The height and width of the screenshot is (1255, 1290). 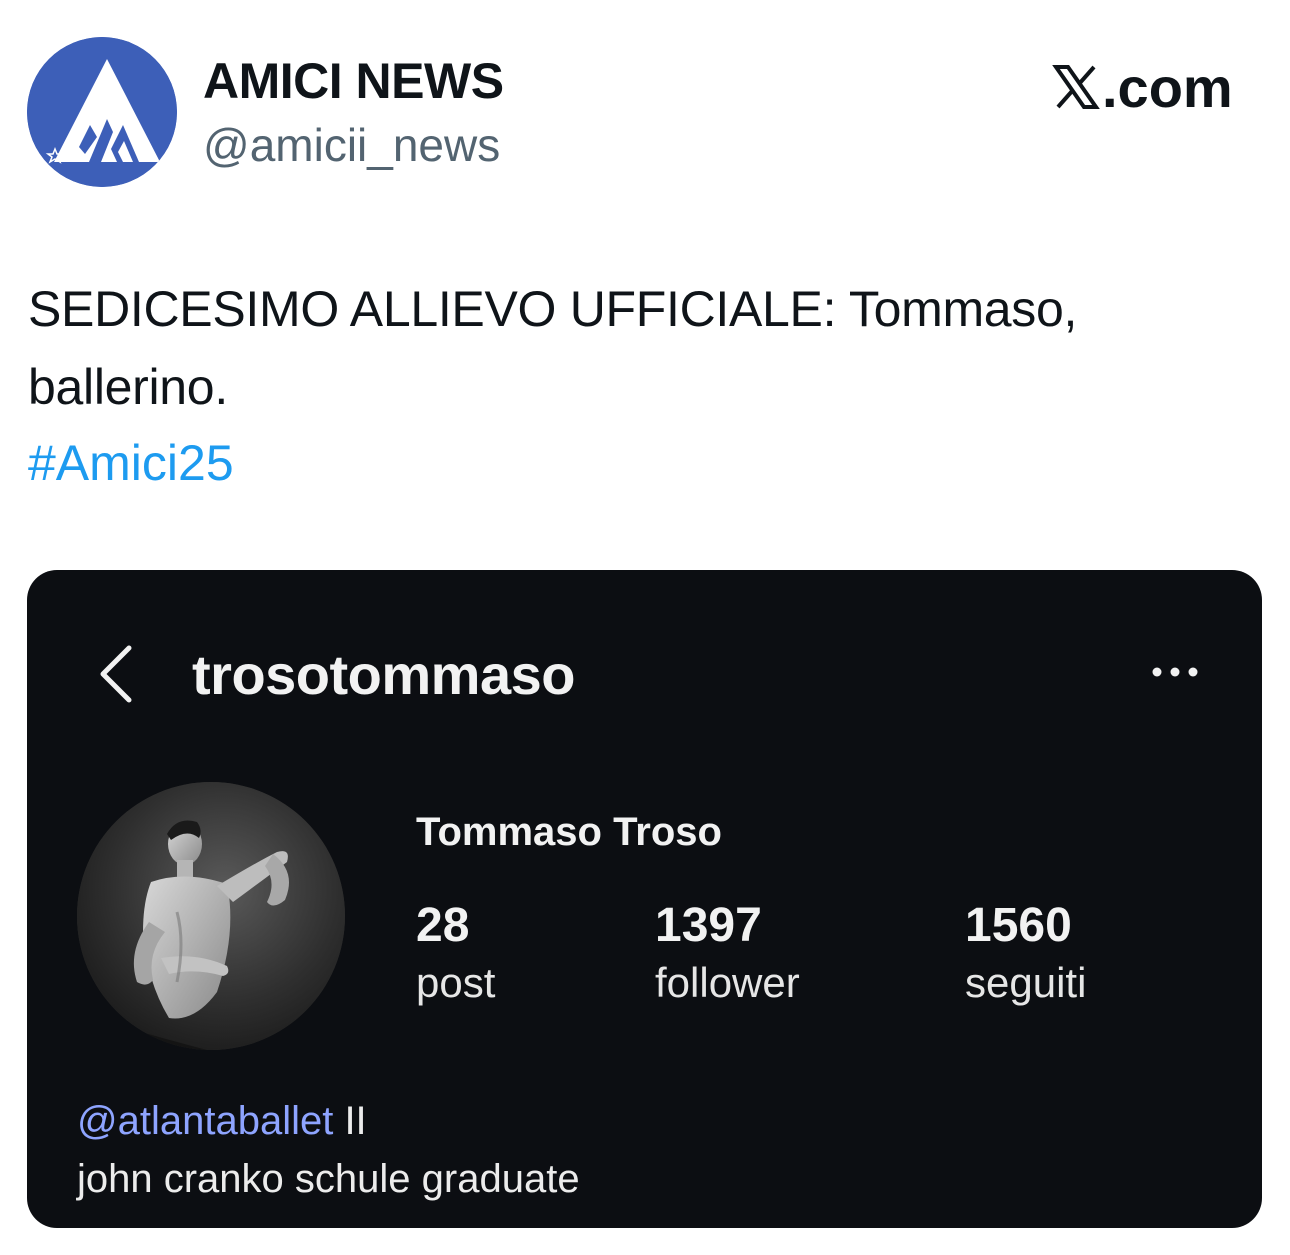 I want to click on amici-logo-icon, so click(x=102, y=112).